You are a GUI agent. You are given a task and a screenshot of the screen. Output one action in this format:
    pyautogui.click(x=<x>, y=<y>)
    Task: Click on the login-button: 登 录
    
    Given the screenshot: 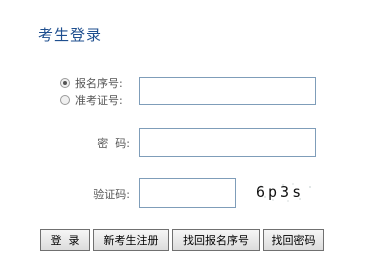 What is the action you would take?
    pyautogui.click(x=65, y=240)
    